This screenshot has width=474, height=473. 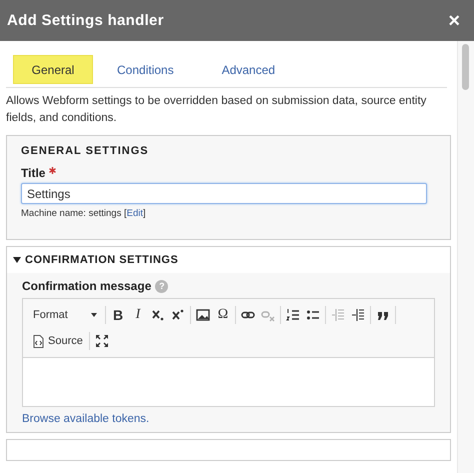 What do you see at coordinates (38, 341) in the screenshot?
I see `code-file-icon` at bounding box center [38, 341].